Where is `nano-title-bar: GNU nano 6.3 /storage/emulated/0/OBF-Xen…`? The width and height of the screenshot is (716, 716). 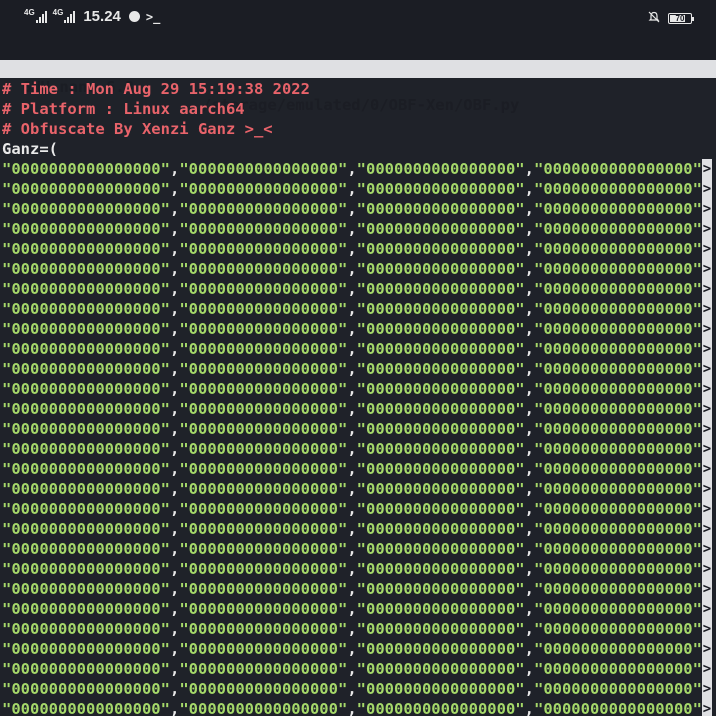 nano-title-bar: GNU nano 6.3 /storage/emulated/0/OBF-Xen… is located at coordinates (358, 87).